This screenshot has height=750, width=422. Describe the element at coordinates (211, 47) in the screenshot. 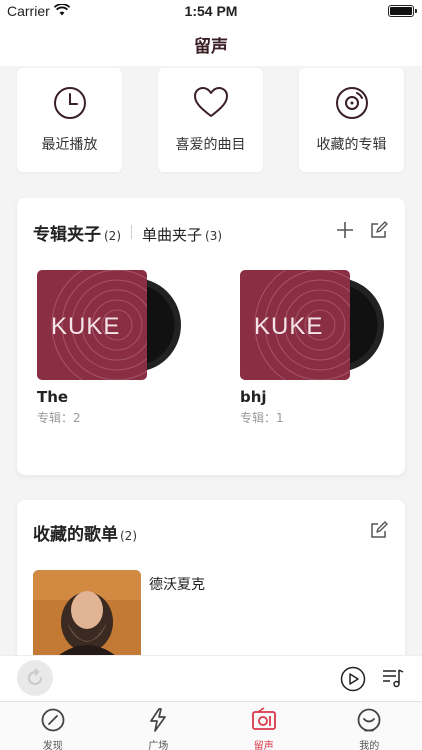

I see `page-title: 留声` at that location.